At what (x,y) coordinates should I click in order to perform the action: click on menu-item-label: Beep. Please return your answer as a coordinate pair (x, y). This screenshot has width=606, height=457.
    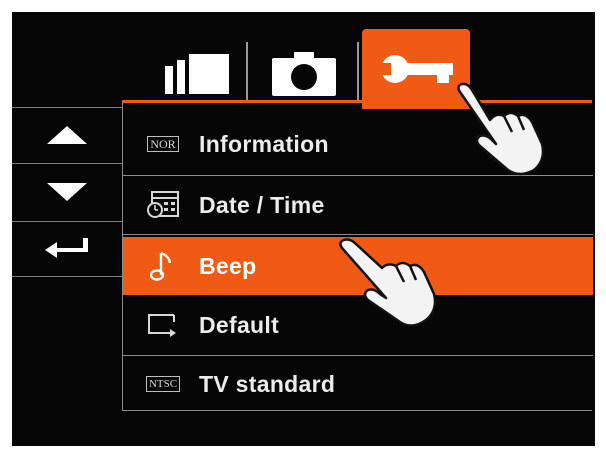
    Looking at the image, I should click on (228, 265).